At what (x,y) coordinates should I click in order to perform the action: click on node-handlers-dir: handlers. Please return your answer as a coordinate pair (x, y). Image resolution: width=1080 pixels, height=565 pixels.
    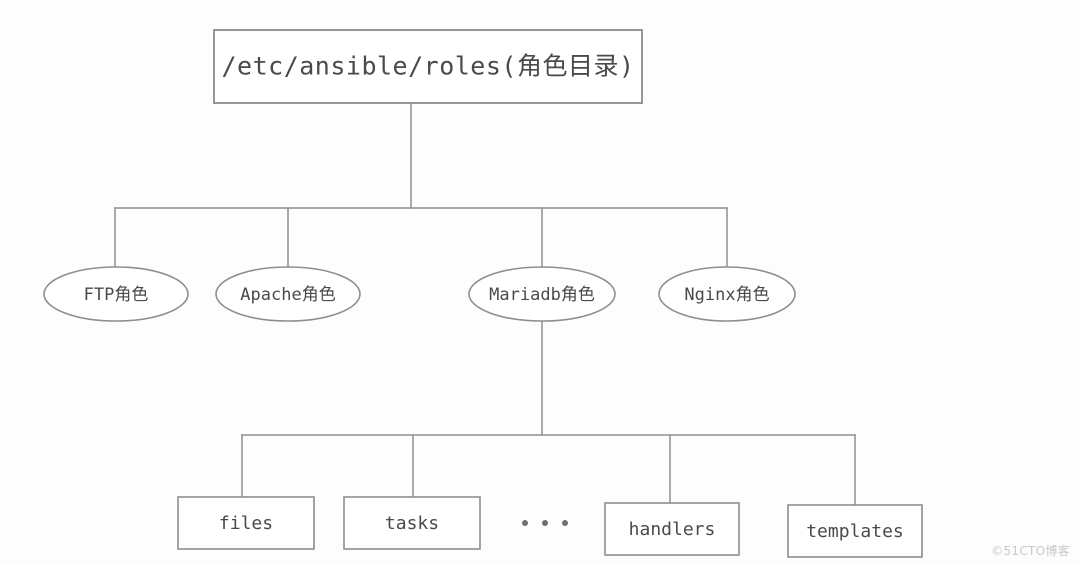
    Looking at the image, I should click on (672, 529).